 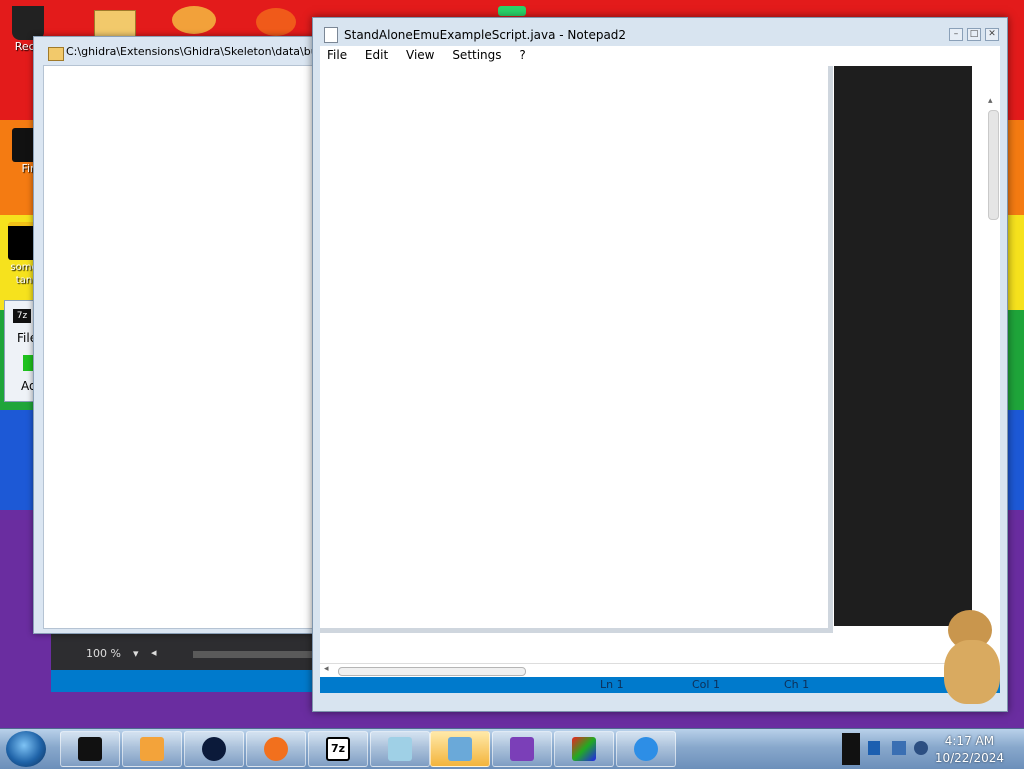 I want to click on show-hidden-icons-icon, so click(x=851, y=749).